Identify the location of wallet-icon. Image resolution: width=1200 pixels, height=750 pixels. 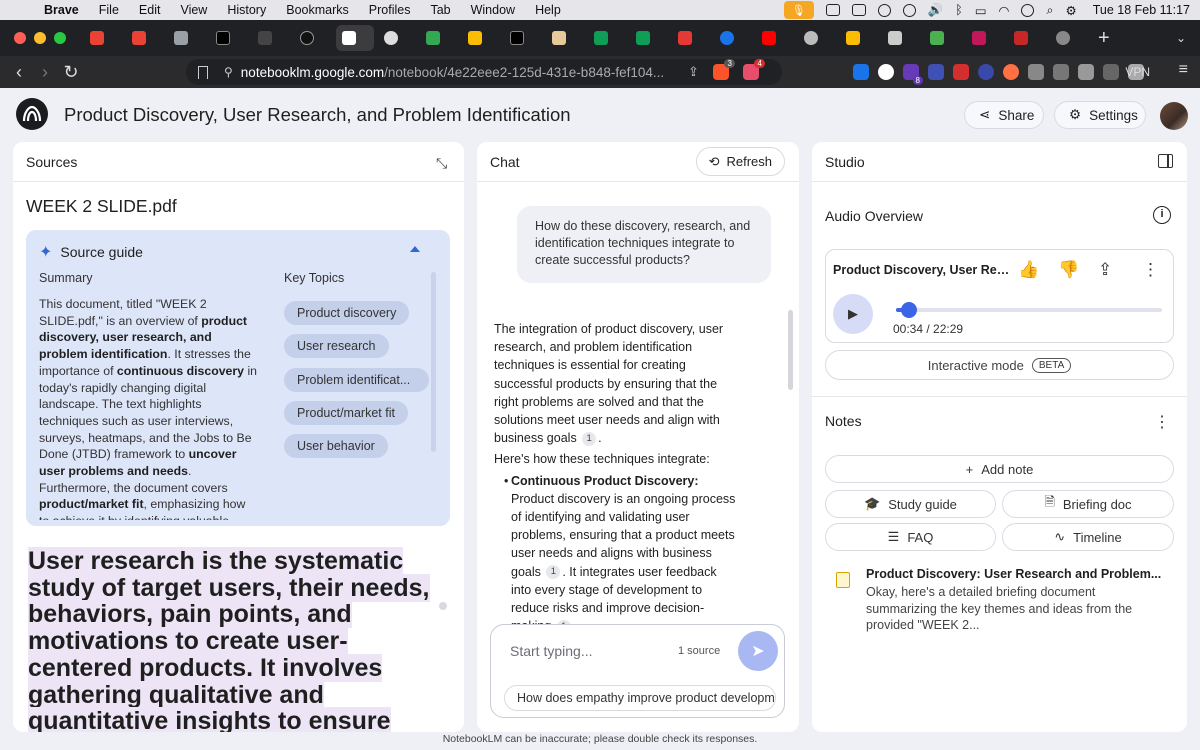
(1111, 72).